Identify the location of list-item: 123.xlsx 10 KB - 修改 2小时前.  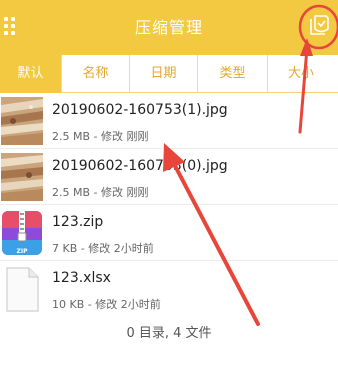
(169, 289).